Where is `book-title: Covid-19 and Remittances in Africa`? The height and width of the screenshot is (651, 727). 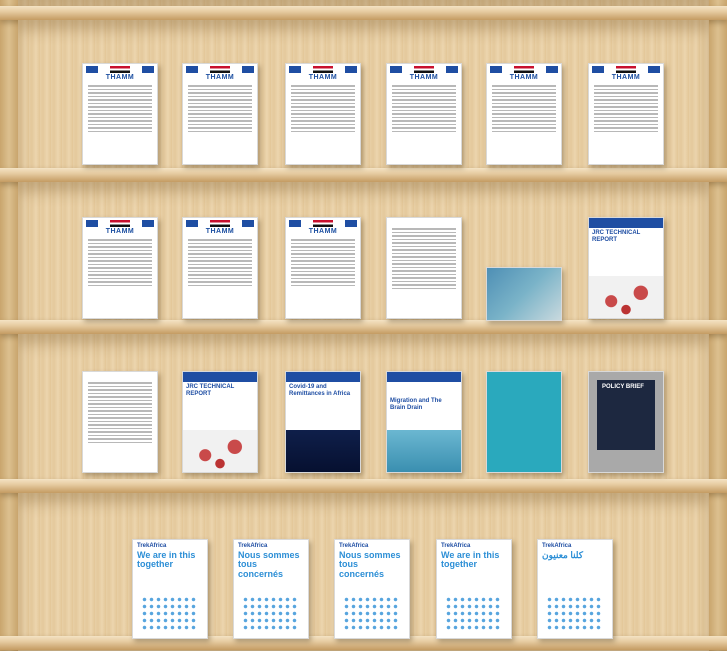 book-title: Covid-19 and Remittances in Africa is located at coordinates (320, 390).